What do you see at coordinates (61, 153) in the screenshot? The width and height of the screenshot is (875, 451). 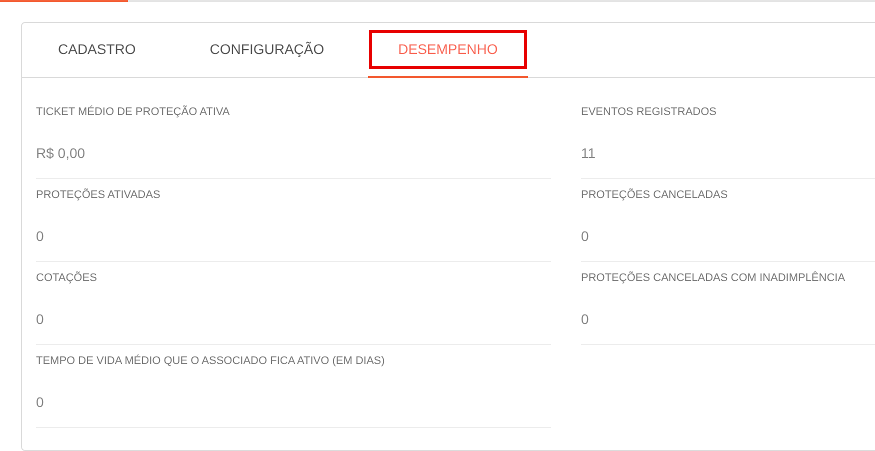 I see `metric-value: R$ 0,00` at bounding box center [61, 153].